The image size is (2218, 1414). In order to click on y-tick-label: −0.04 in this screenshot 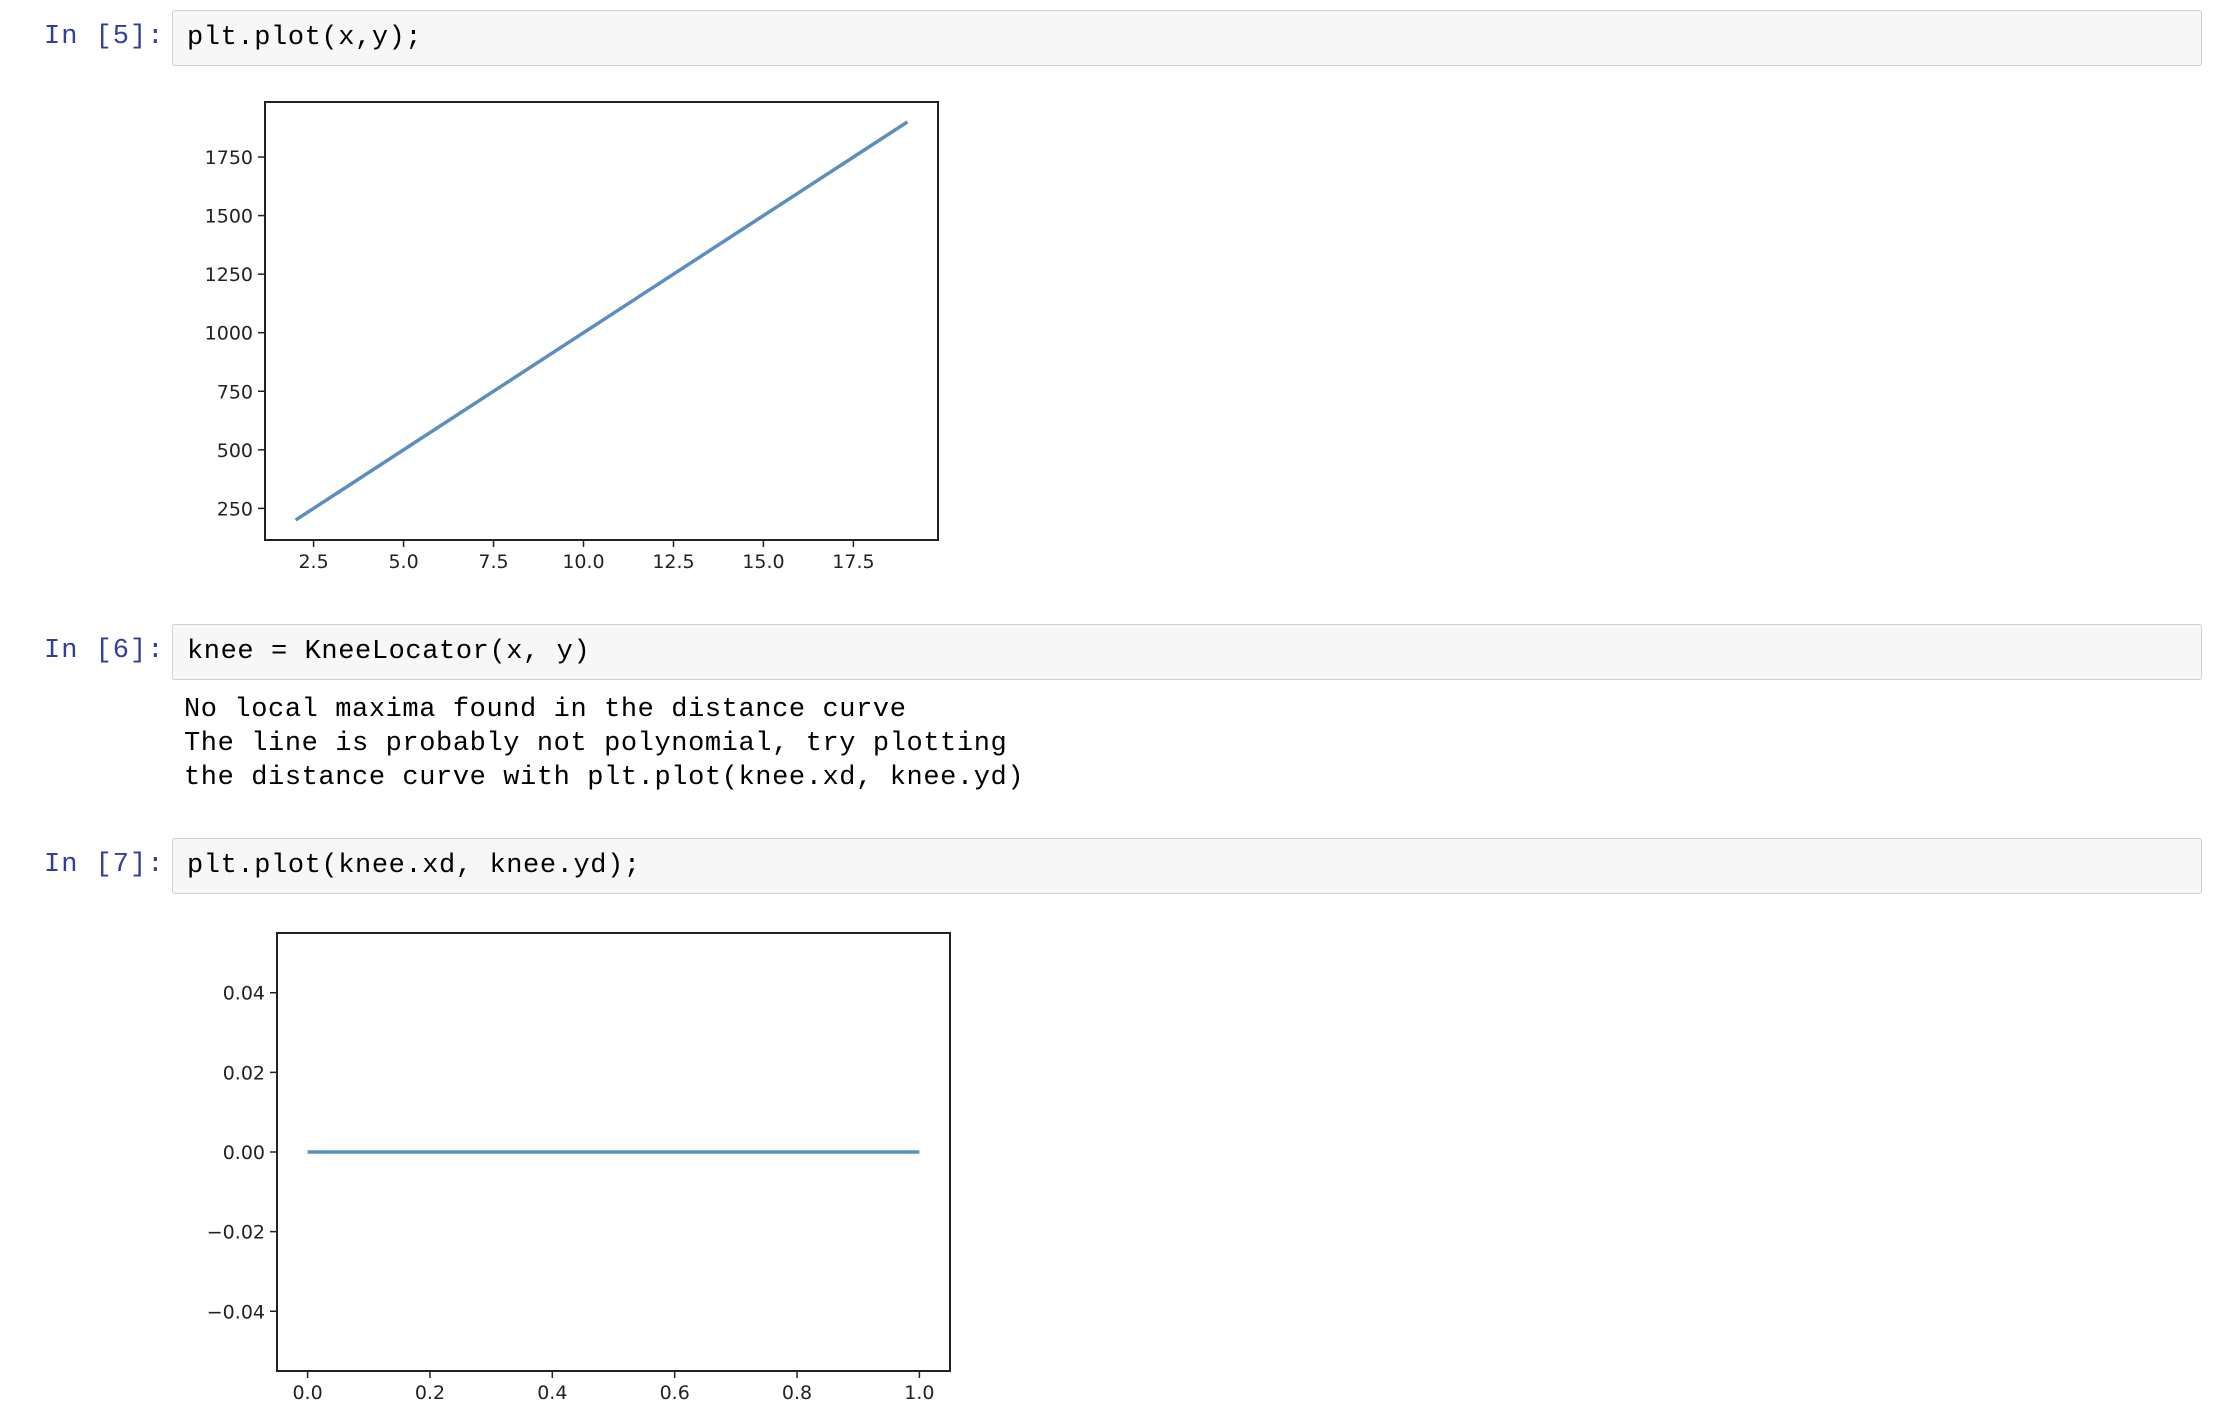, I will do `click(236, 1312)`.